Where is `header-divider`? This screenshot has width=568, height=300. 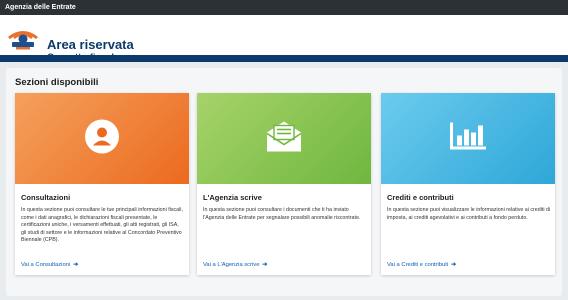
header-divider is located at coordinates (284, 58).